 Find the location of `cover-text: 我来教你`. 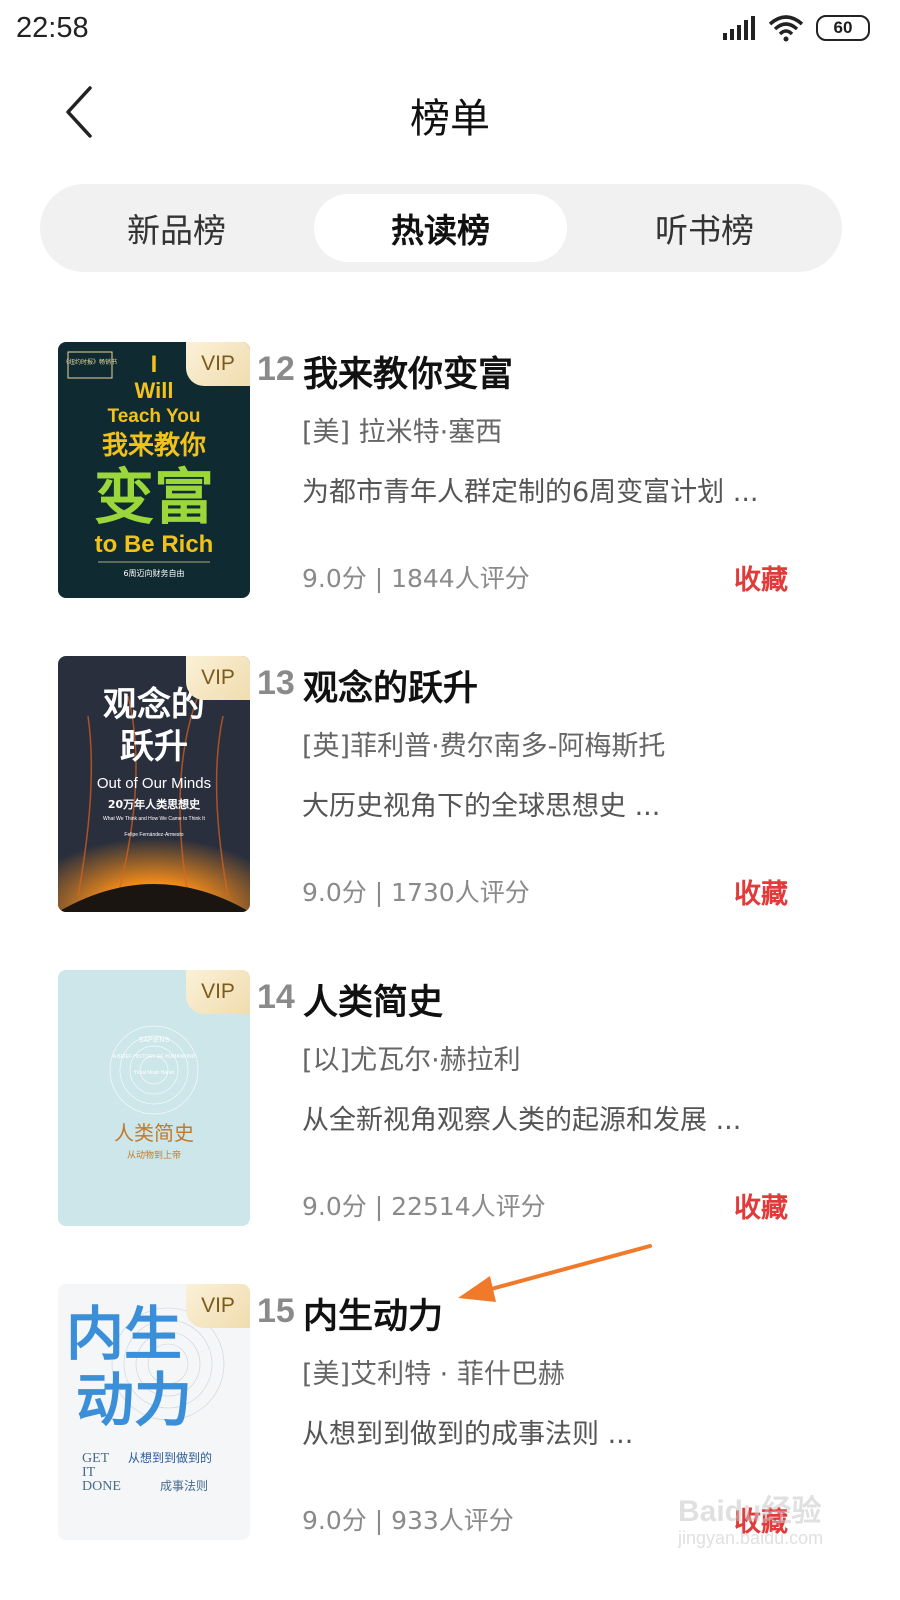

cover-text: 我来教你 is located at coordinates (154, 446).